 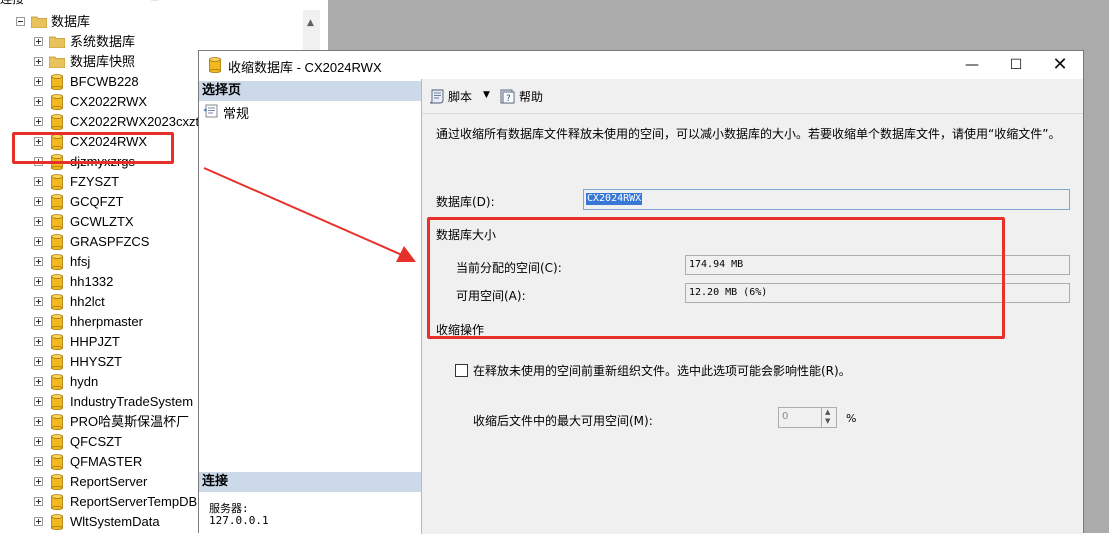 I want to click on tree-label: CX2022RWX2023cxzt, so click(x=135, y=121).